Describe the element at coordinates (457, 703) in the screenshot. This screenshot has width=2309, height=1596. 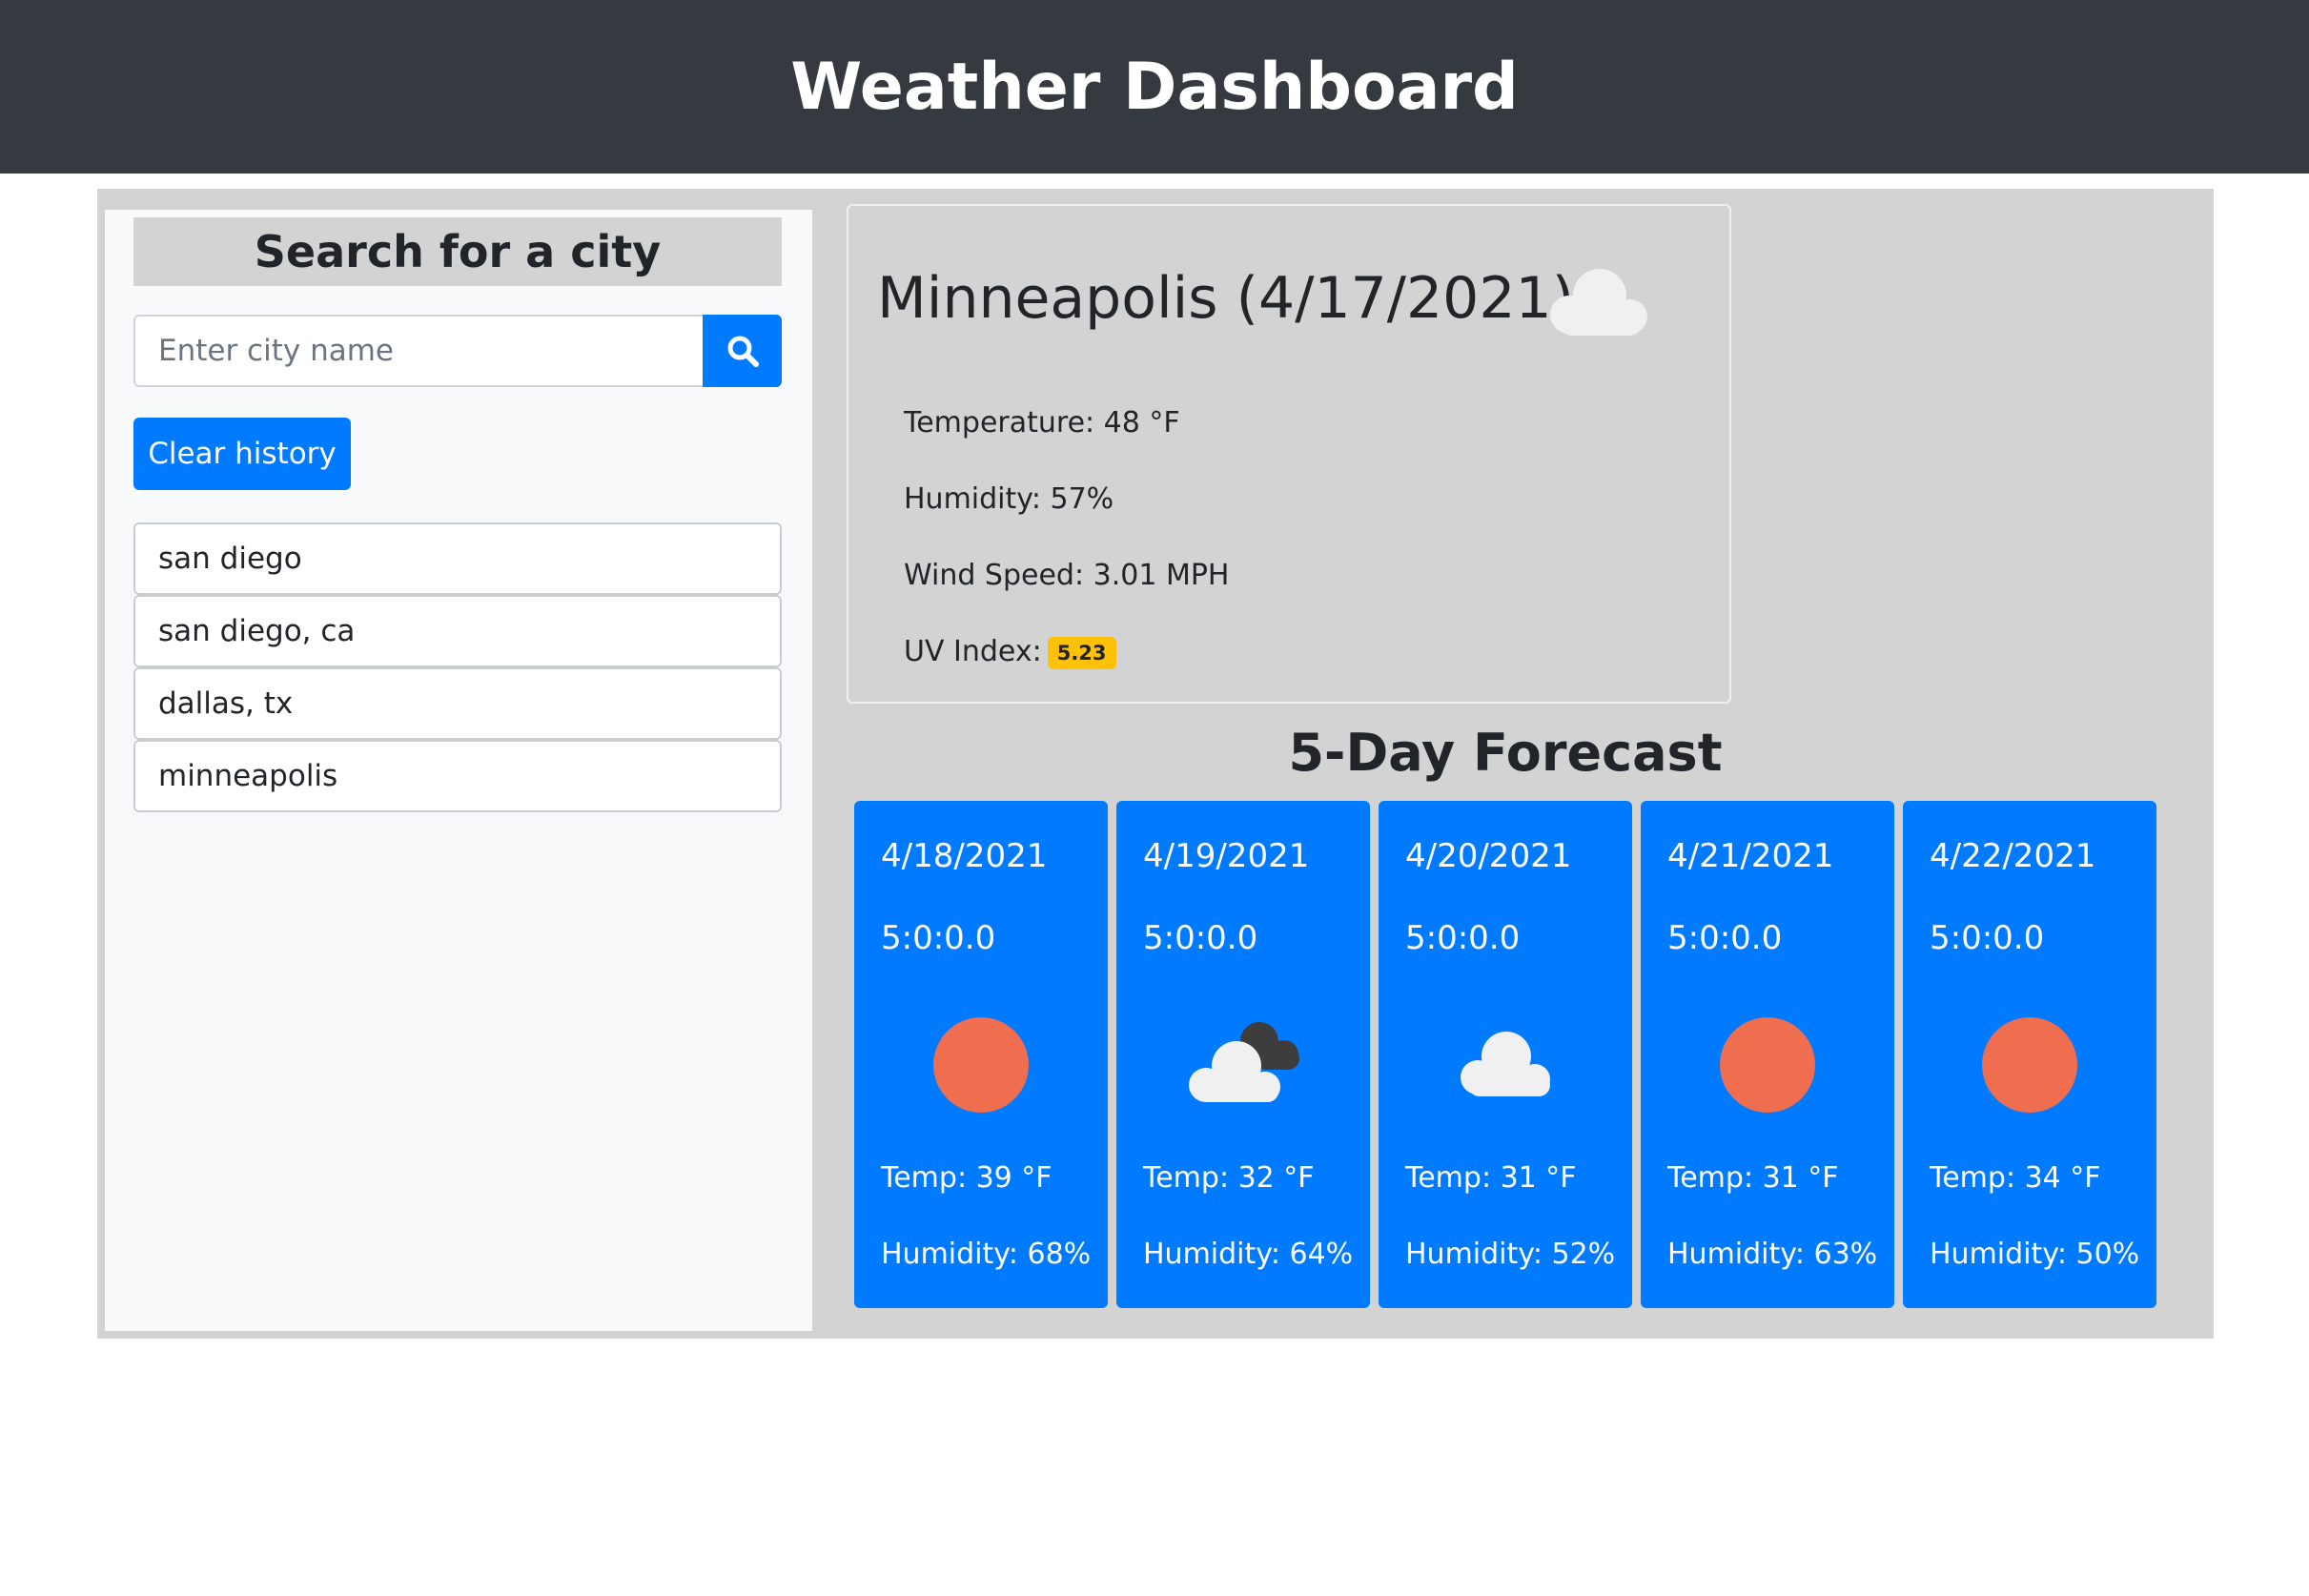
I see `history-item-dallas-tx: dallas, tx` at that location.